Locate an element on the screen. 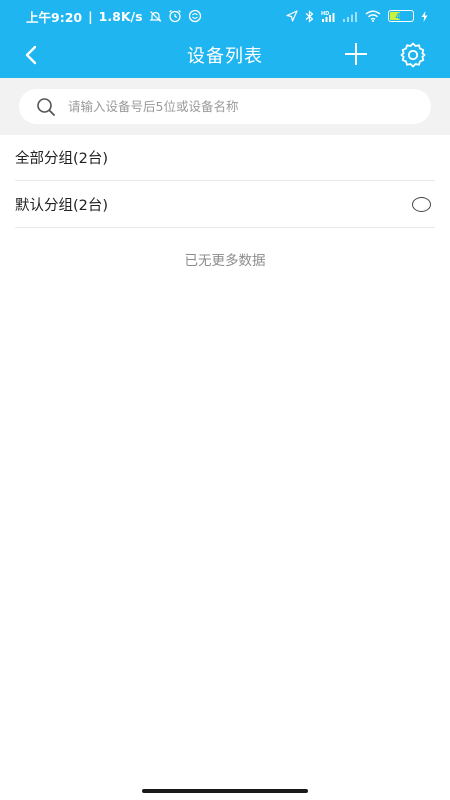 The height and width of the screenshot is (800, 450). battery-level: 48 is located at coordinates (401, 16).